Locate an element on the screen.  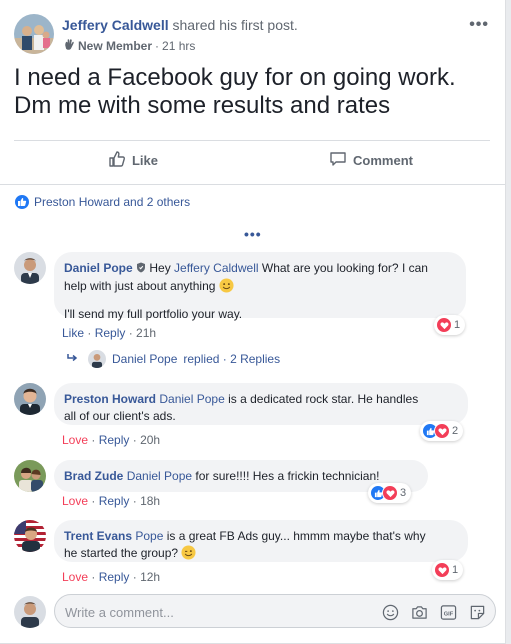
comment-input-box: GIF is located at coordinates (275, 611).